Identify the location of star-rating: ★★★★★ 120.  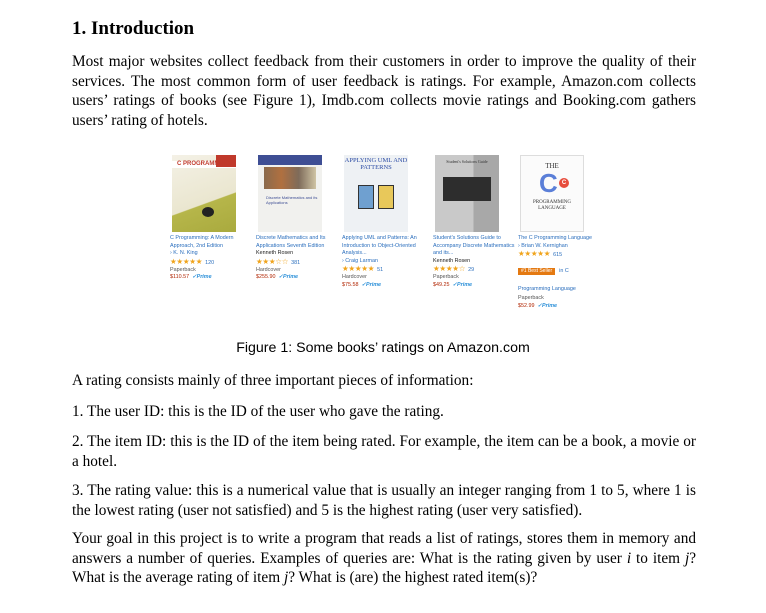
(211, 261).